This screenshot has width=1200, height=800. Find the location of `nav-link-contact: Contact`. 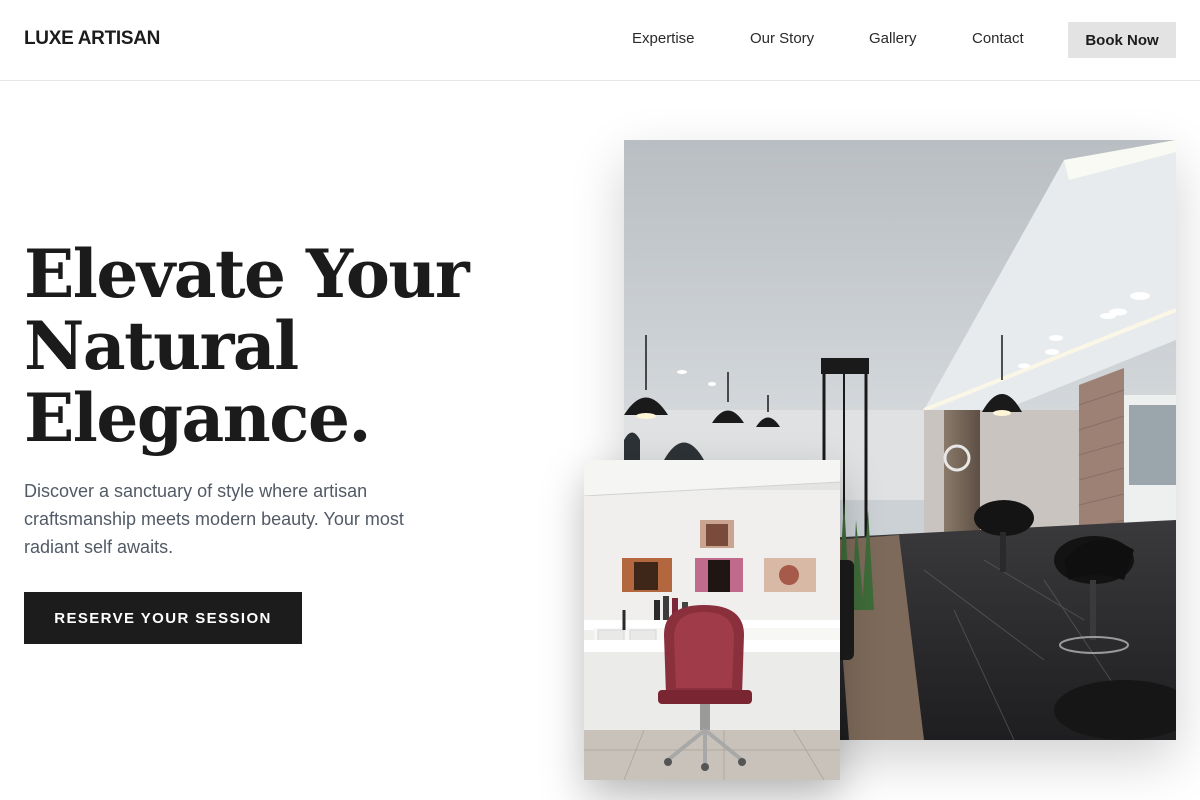

nav-link-contact: Contact is located at coordinates (998, 38).